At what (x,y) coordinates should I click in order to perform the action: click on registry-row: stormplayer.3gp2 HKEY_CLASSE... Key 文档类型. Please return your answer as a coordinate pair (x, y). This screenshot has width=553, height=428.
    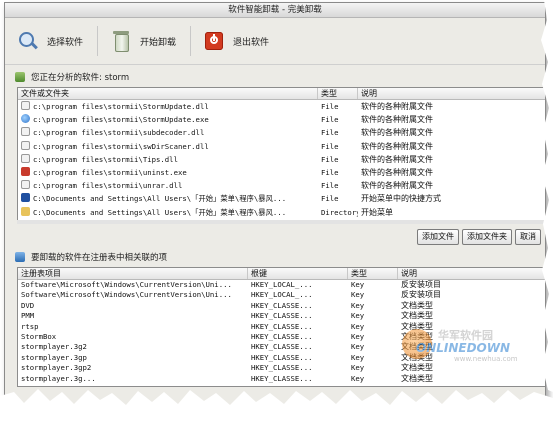
    Looking at the image, I should click on (281, 368).